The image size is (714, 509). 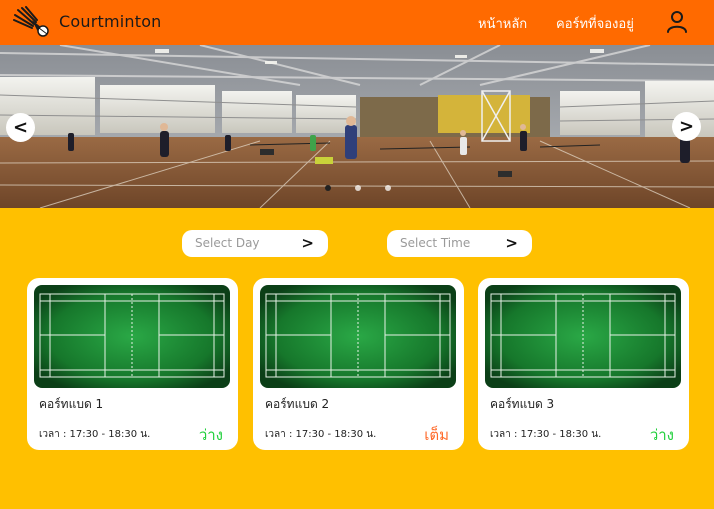 I want to click on shuttlecock-logo-icon, so click(x=32, y=22).